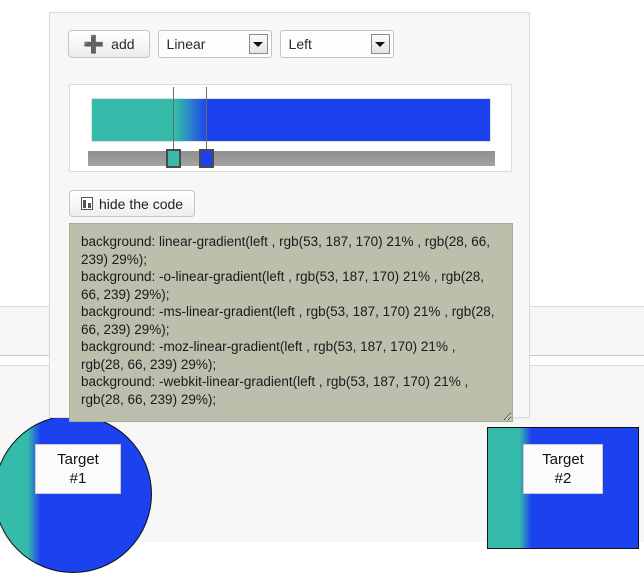 Image resolution: width=644 pixels, height=573 pixels. What do you see at coordinates (186, 44) in the screenshot?
I see `gradient-type-value: Linear` at bounding box center [186, 44].